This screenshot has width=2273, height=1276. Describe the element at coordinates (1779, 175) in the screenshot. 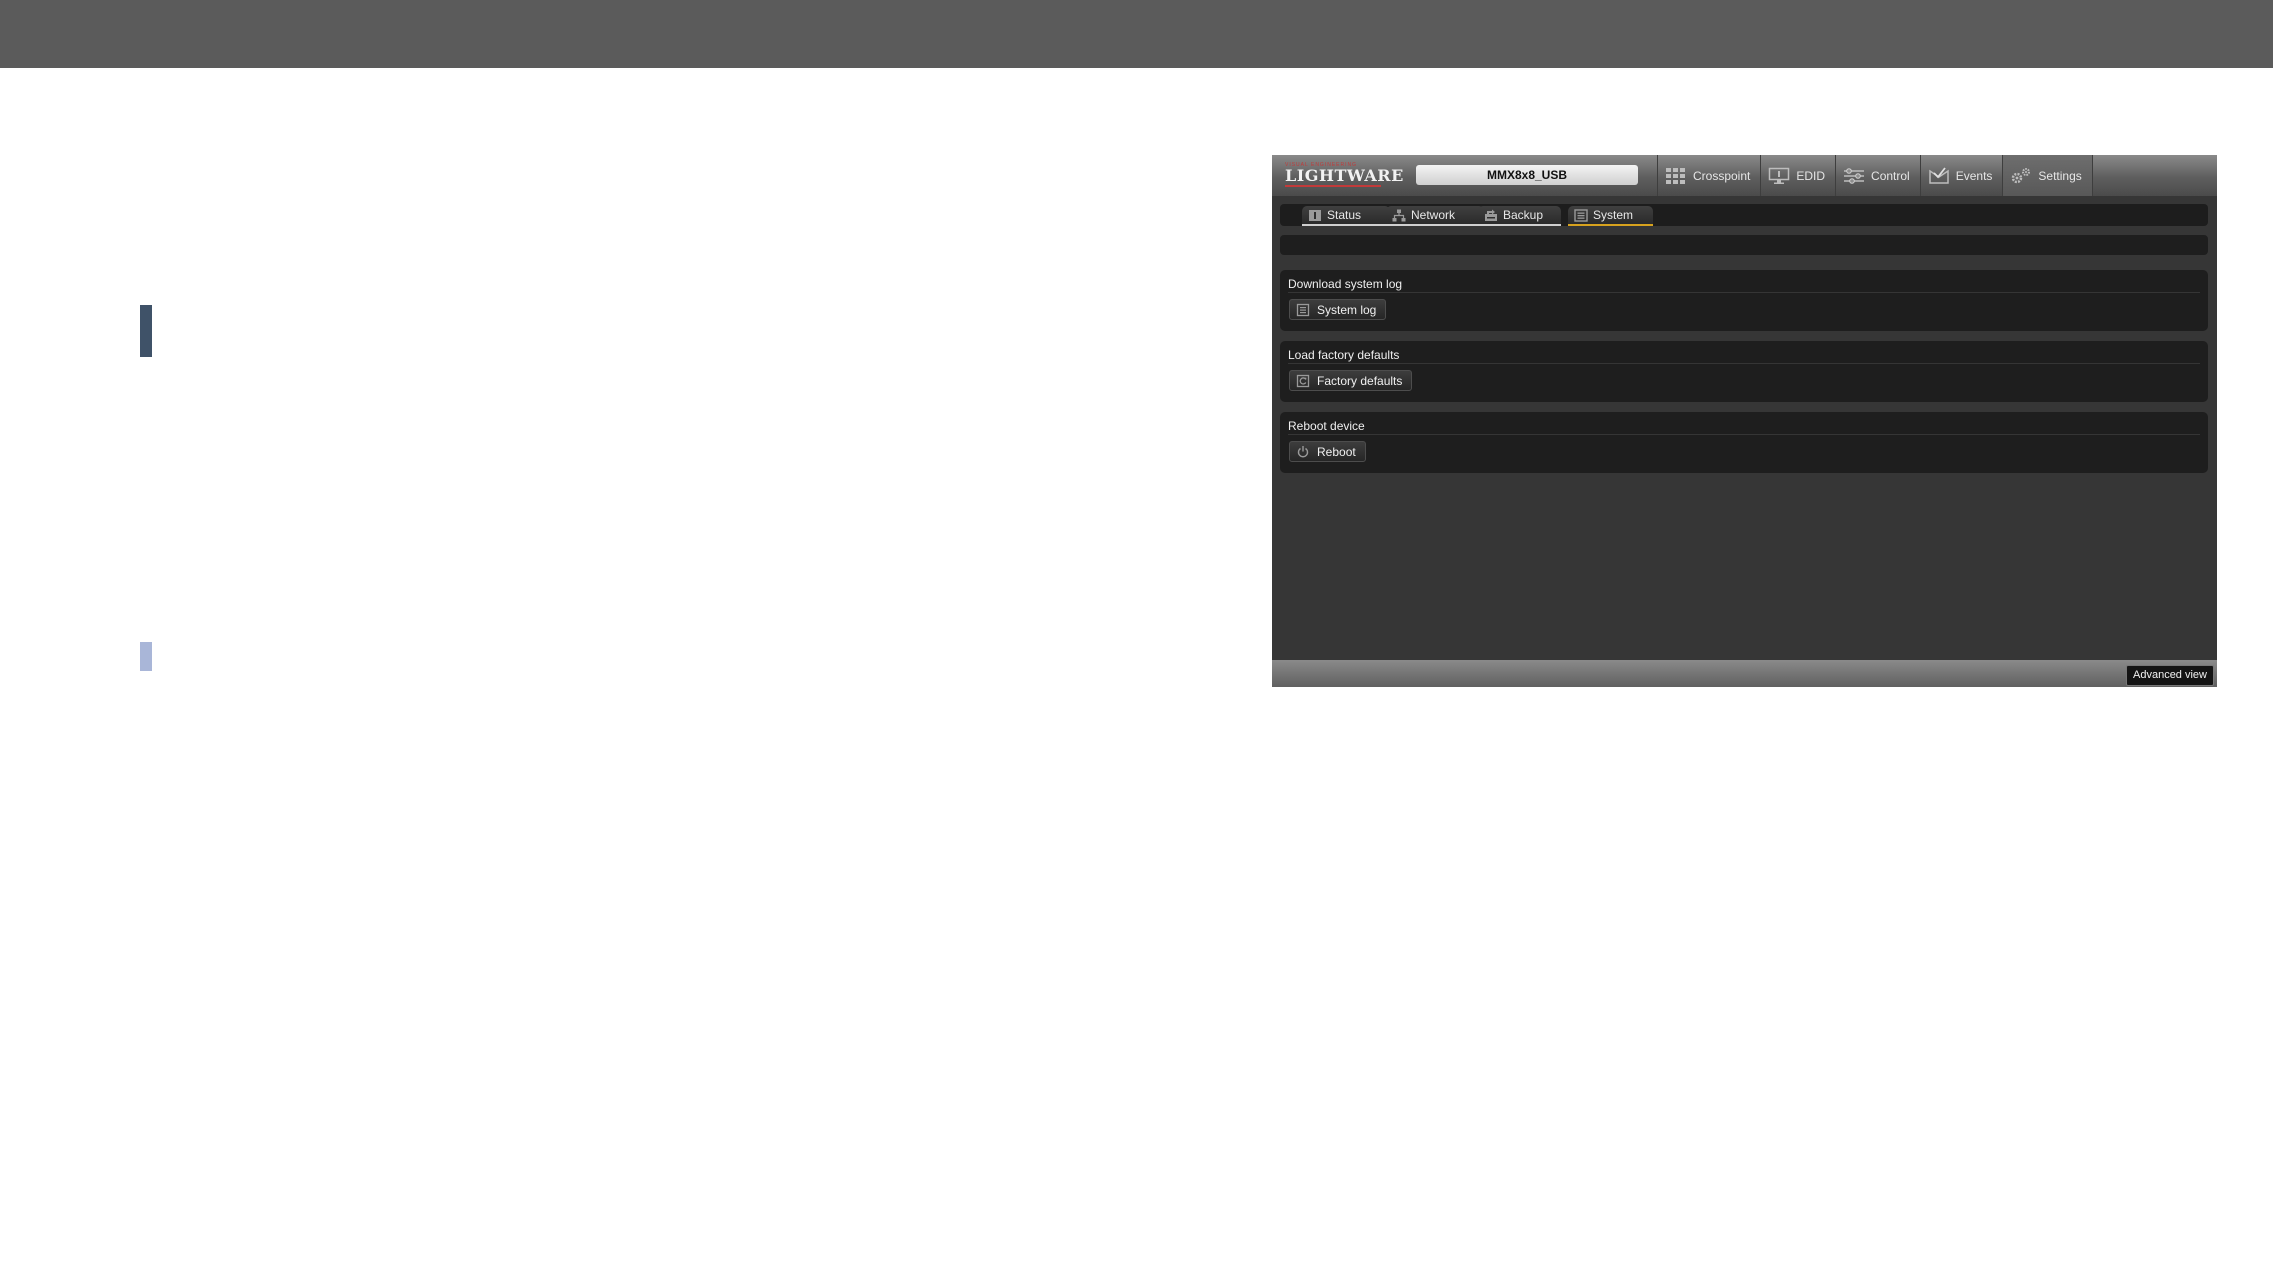

I see `monitor-icon` at that location.